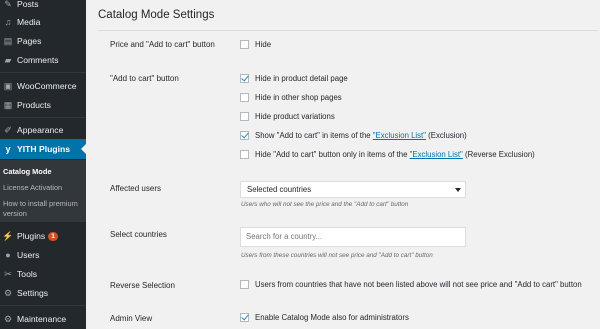 Image resolution: width=600 pixels, height=329 pixels. I want to click on cart-opt4-post: (Exclusion), so click(446, 135).